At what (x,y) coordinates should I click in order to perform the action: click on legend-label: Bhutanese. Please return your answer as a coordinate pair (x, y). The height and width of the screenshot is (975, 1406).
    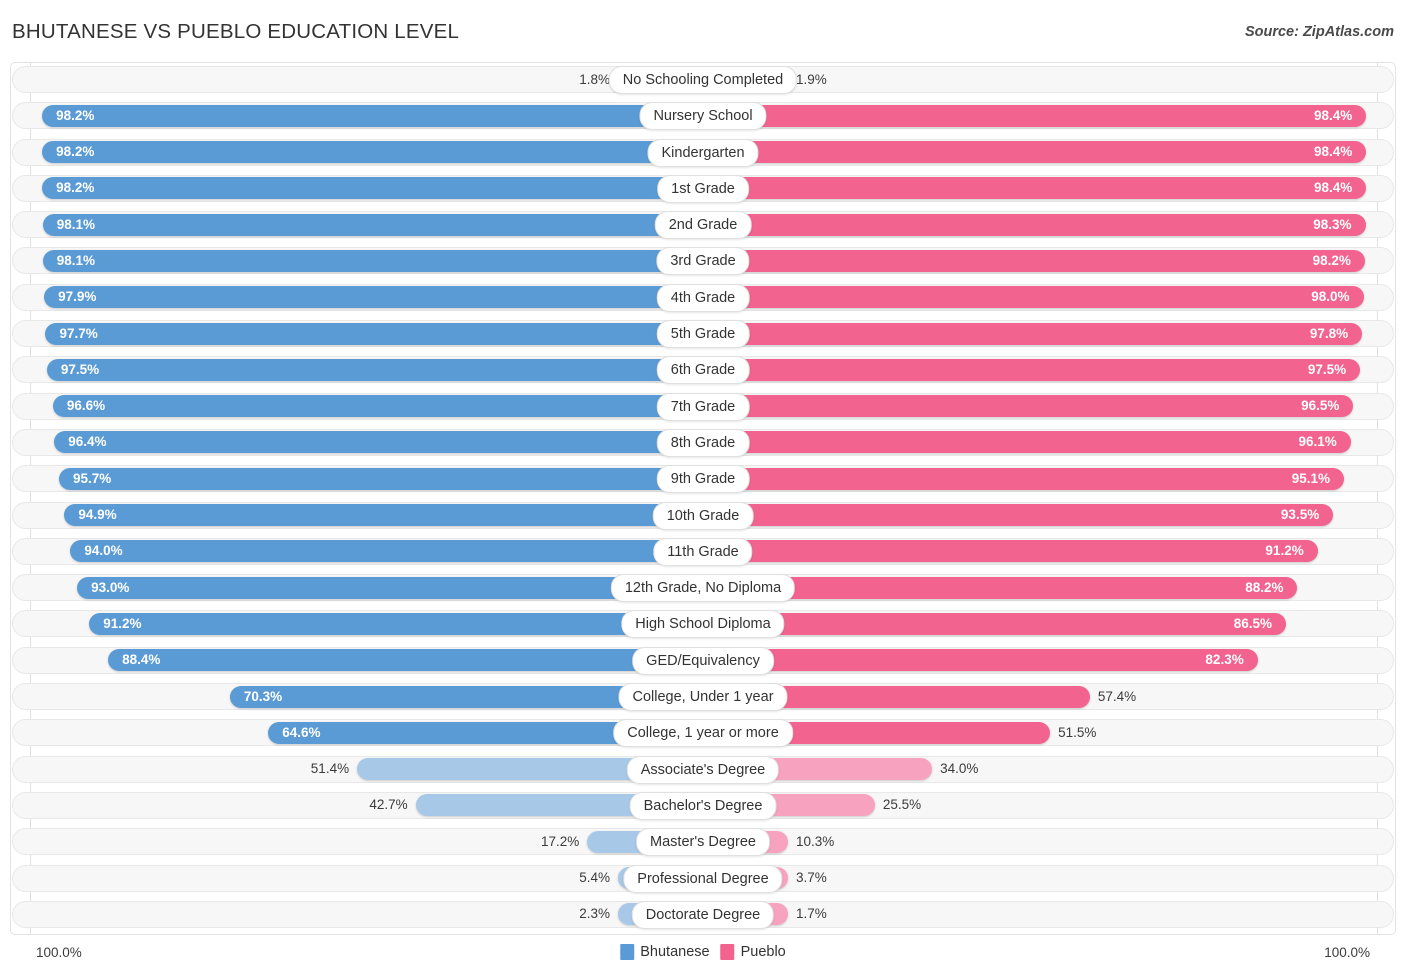
    Looking at the image, I should click on (675, 952).